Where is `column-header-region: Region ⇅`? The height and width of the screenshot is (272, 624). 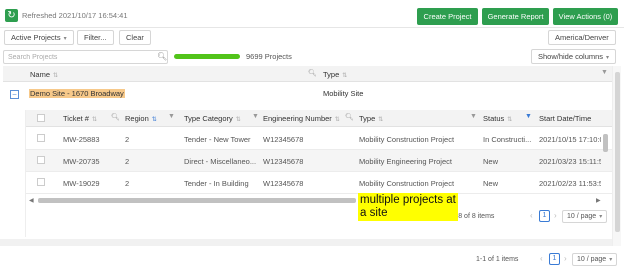
column-header-region: Region ⇅ is located at coordinates (141, 118).